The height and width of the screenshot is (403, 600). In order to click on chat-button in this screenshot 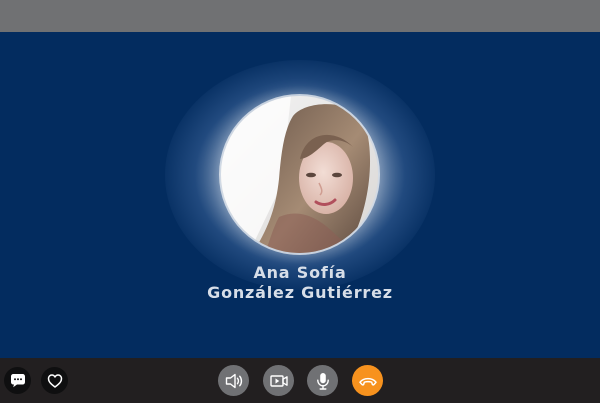, I will do `click(17, 380)`.